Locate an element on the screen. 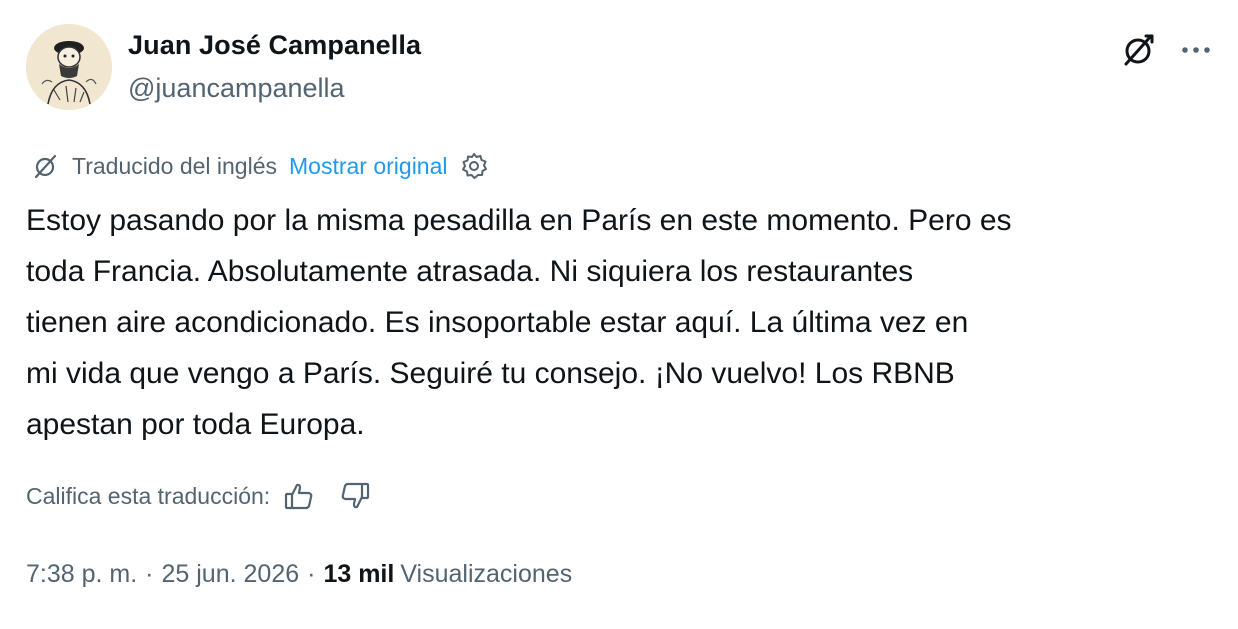 The height and width of the screenshot is (629, 1238). views-label: Visualizaciones is located at coordinates (486, 574).